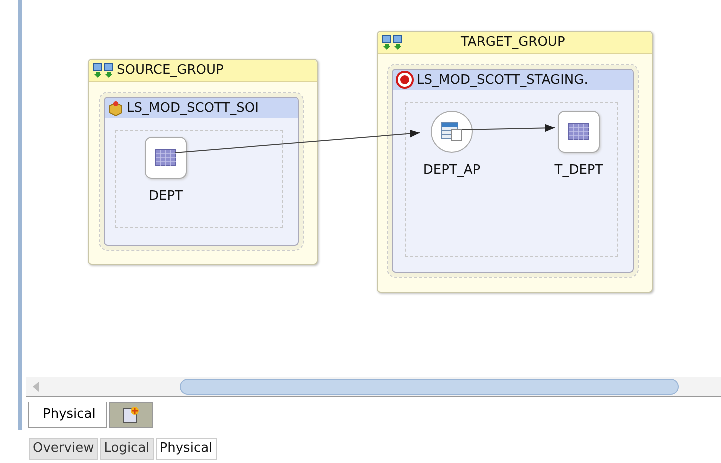  What do you see at coordinates (63, 449) in the screenshot?
I see `view-tab: Overview` at bounding box center [63, 449].